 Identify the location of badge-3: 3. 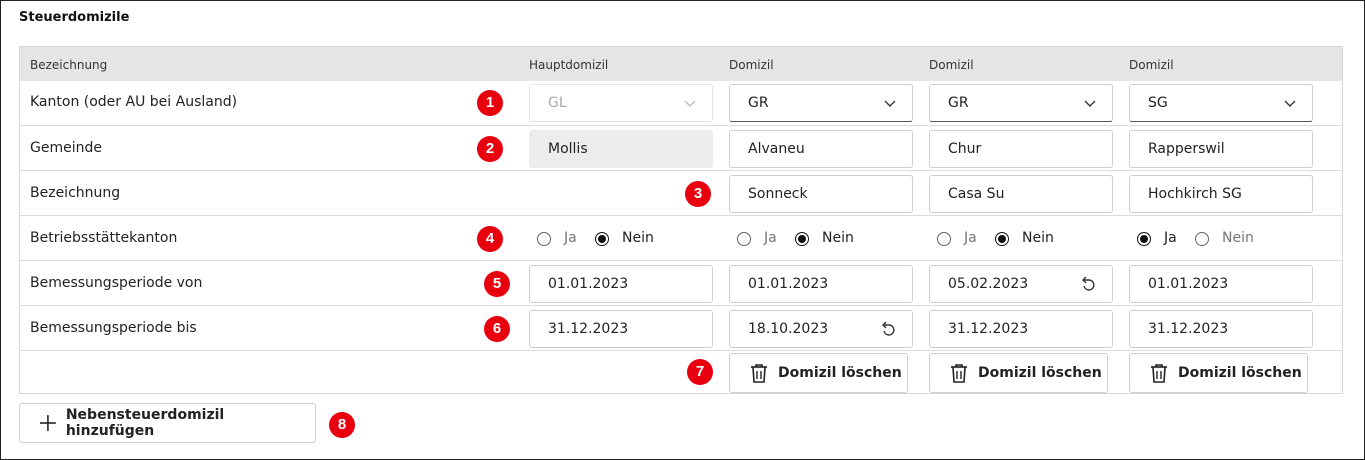
(698, 194).